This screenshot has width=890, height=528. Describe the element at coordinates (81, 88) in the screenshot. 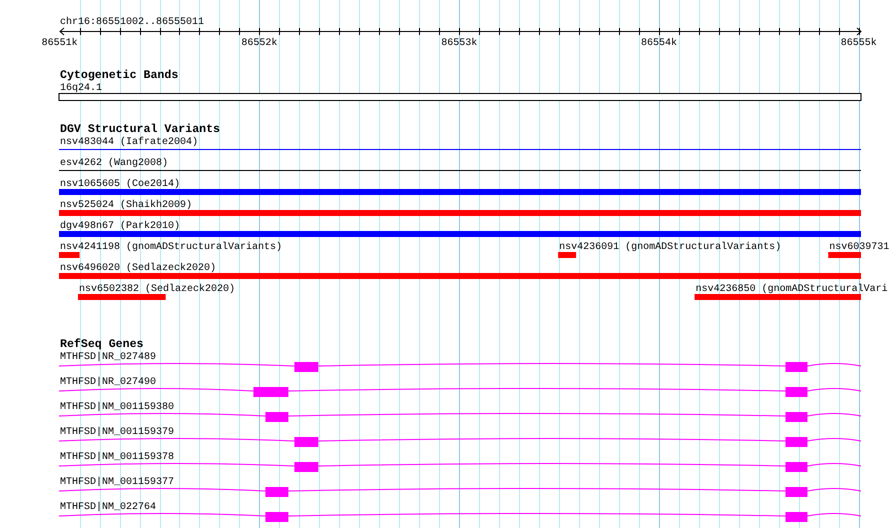

I see `band-label: 16q24.1` at that location.